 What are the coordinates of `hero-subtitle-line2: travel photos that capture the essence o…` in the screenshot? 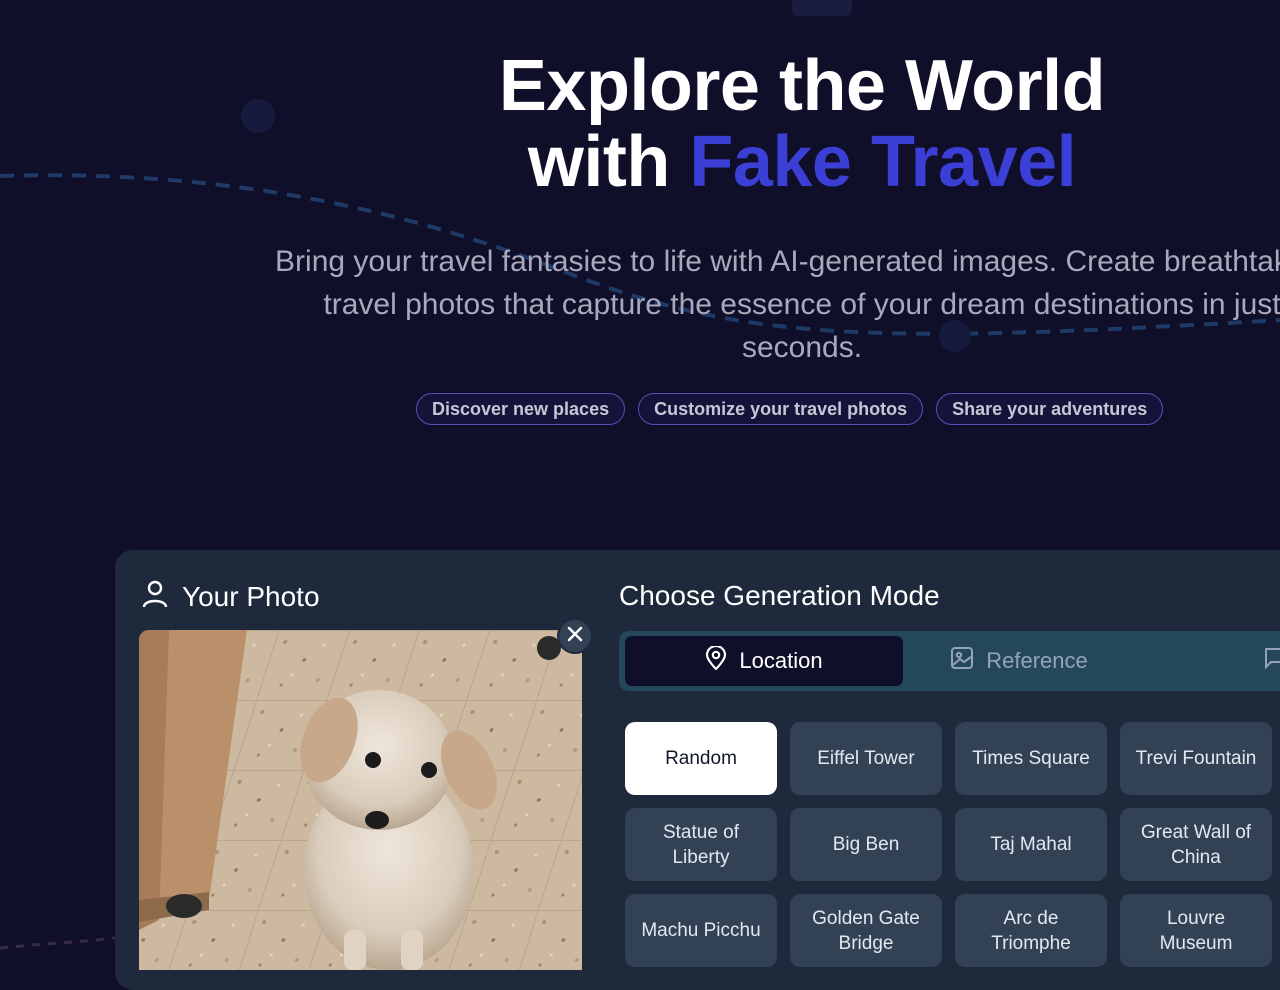 It's located at (801, 304).